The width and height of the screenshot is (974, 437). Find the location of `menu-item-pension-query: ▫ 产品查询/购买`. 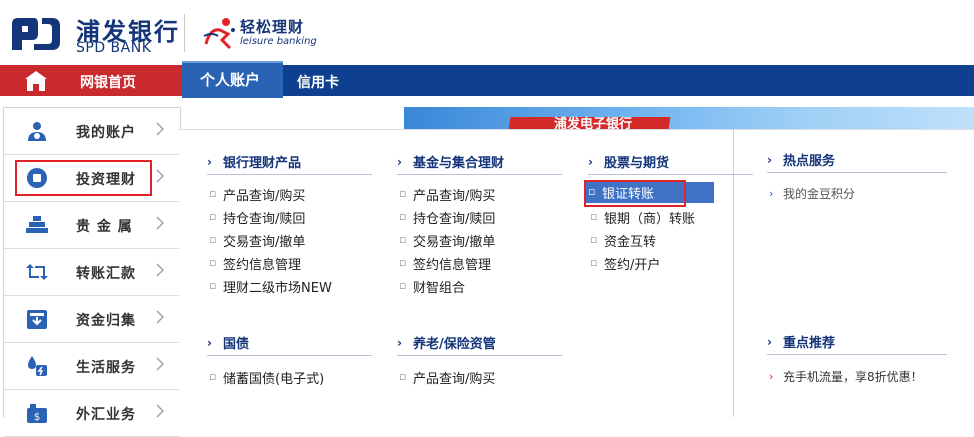

menu-item-pension-query: ▫ 产品查询/购买 is located at coordinates (477, 377).